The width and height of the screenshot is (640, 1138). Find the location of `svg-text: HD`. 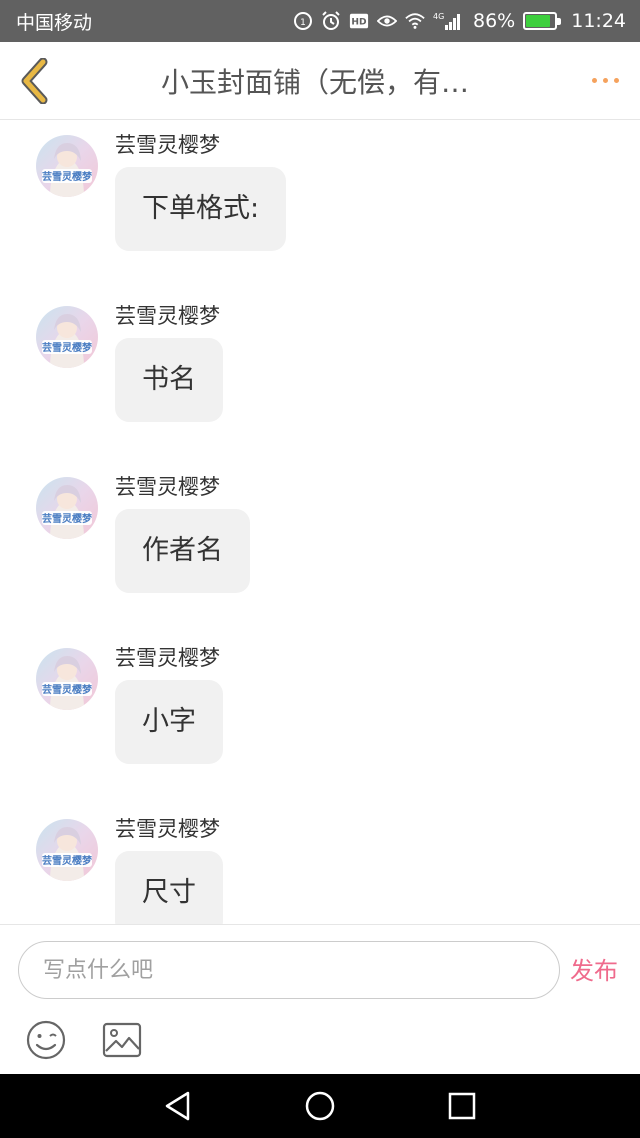

svg-text: HD is located at coordinates (359, 23).